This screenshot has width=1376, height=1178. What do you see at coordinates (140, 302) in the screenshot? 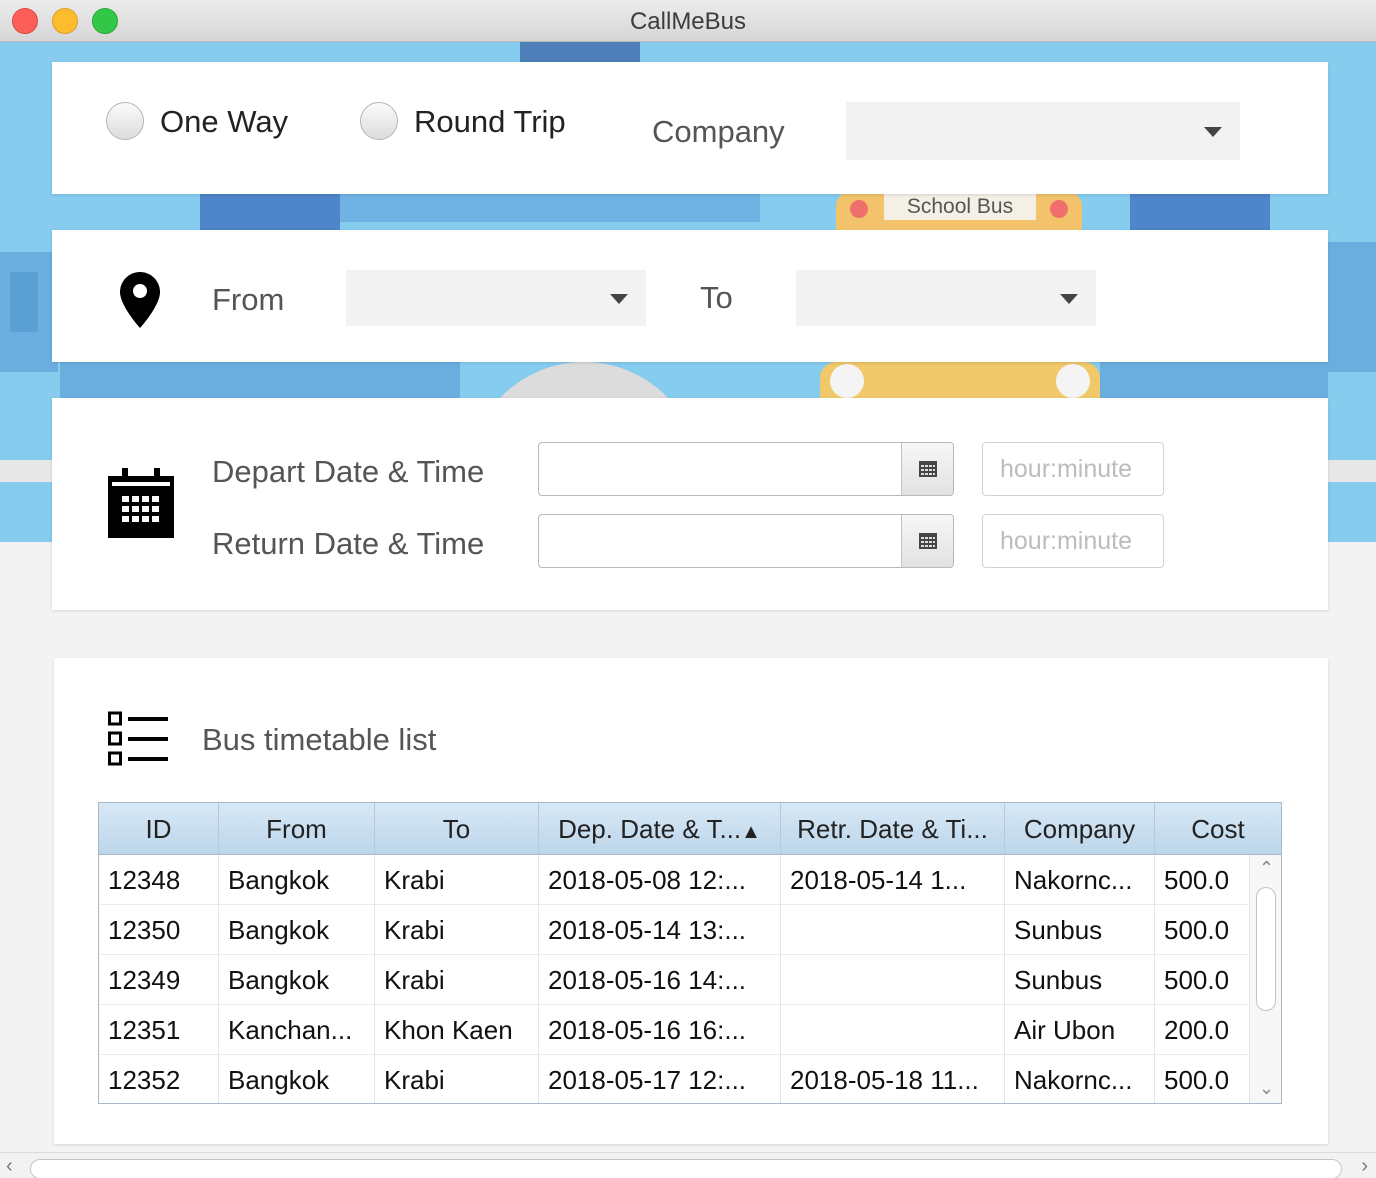
I see `map-pin-icon` at bounding box center [140, 302].